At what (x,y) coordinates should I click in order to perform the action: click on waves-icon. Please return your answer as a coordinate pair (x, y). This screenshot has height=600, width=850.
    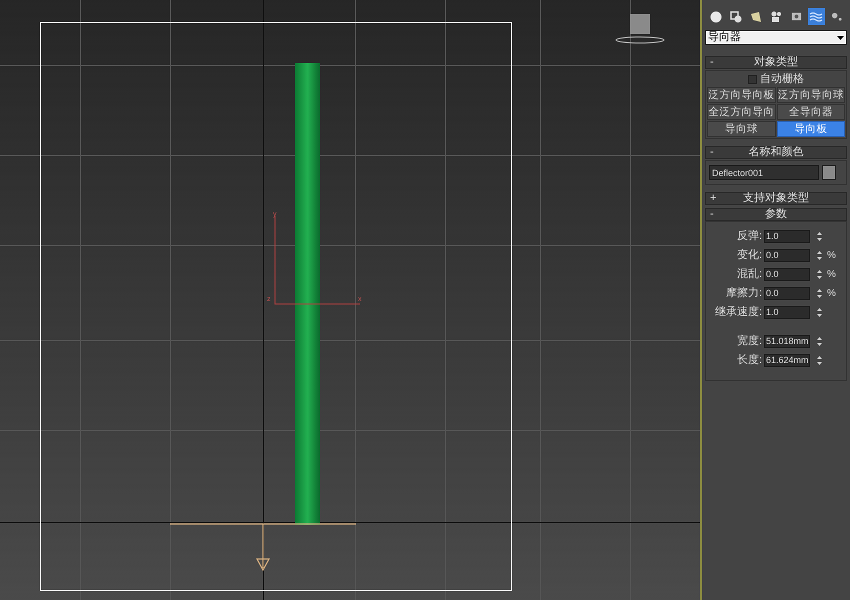
    Looking at the image, I should click on (816, 16).